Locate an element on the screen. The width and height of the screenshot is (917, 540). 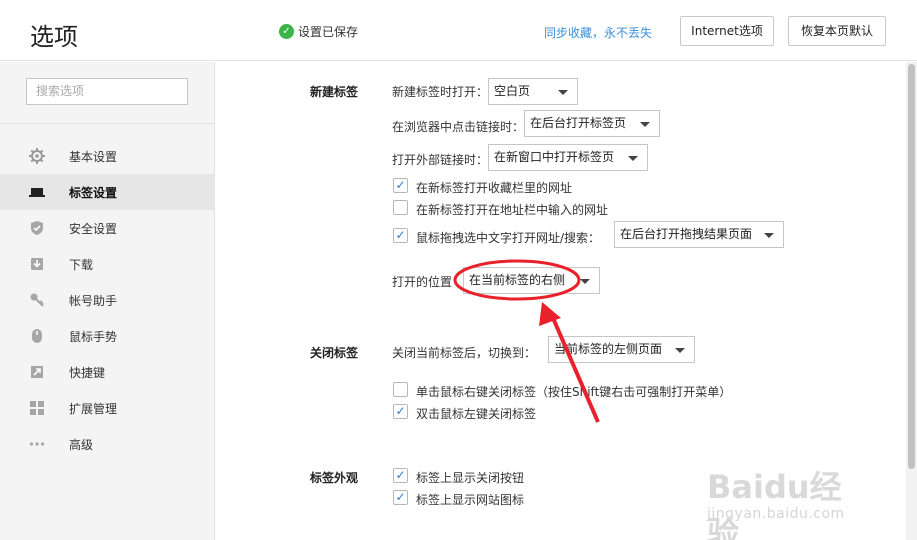
checkbox-label: 双击鼠标左键关闭标签 is located at coordinates (476, 414).